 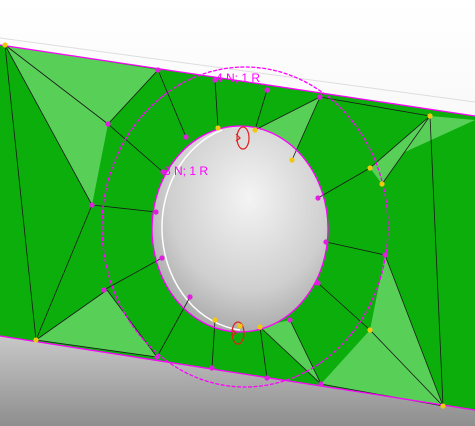 I want to click on inner-ring-label: 8 N; 1 R, so click(x=186, y=171).